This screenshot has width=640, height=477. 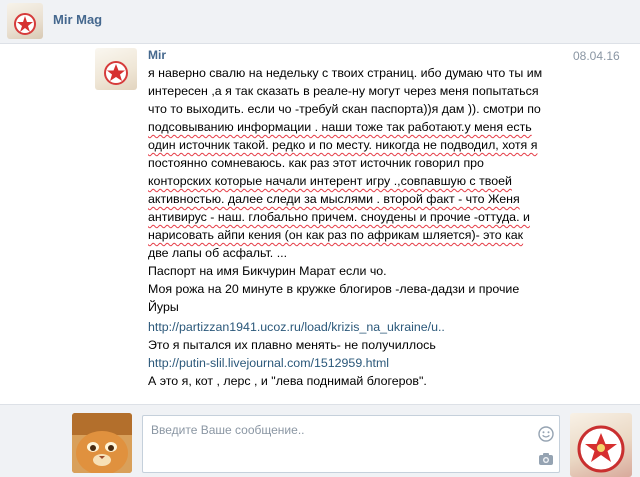 I want to click on message-input, so click(x=333, y=444).